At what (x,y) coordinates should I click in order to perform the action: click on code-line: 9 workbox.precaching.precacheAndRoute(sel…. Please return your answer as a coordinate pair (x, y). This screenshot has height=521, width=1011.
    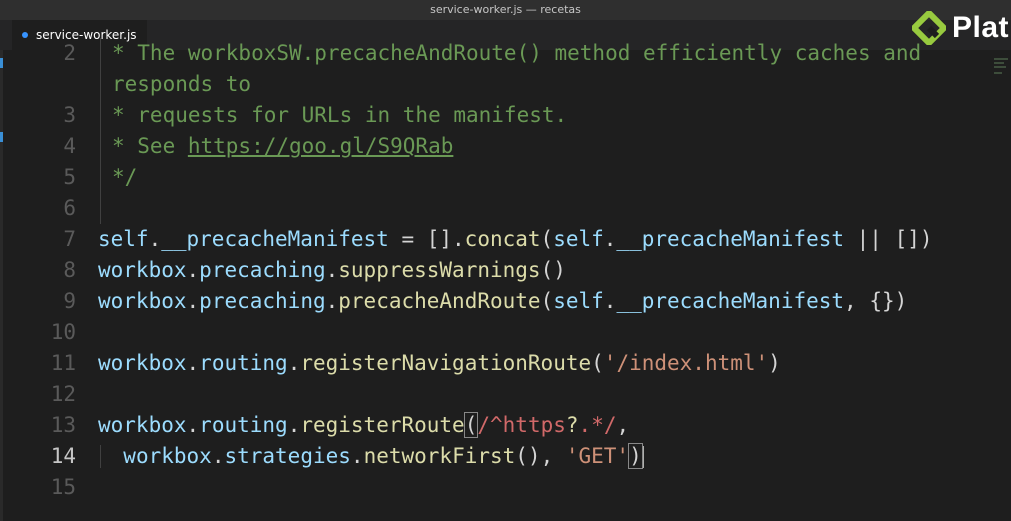
    Looking at the image, I should click on (495, 301).